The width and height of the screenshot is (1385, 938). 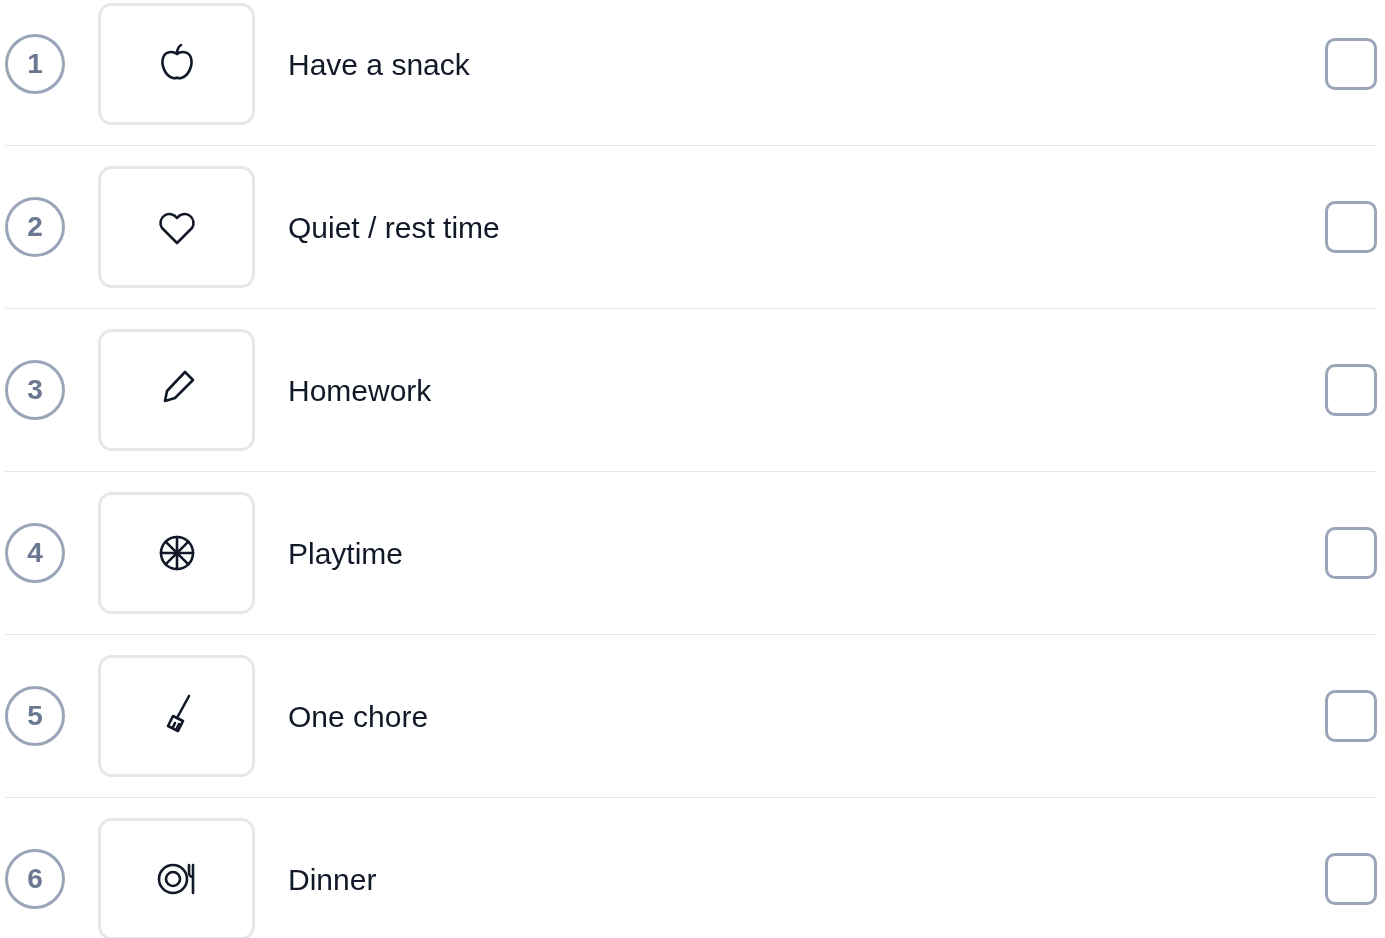 I want to click on step-number: 5, so click(x=35, y=716).